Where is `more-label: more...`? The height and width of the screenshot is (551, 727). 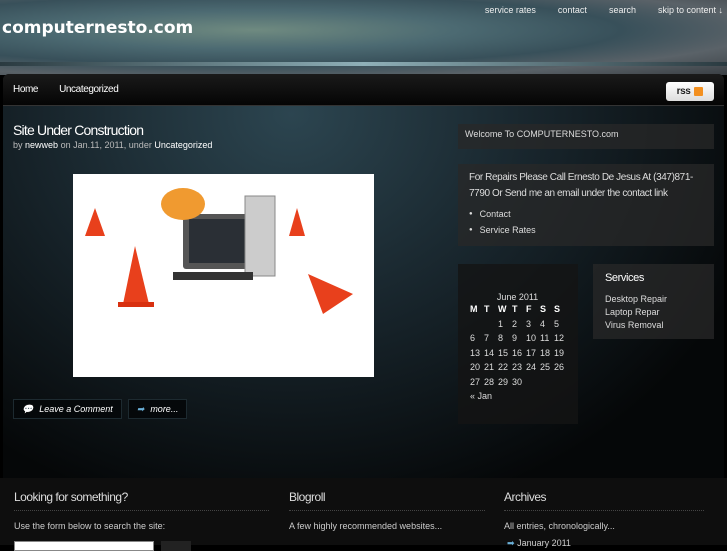
more-label: more... is located at coordinates (164, 409).